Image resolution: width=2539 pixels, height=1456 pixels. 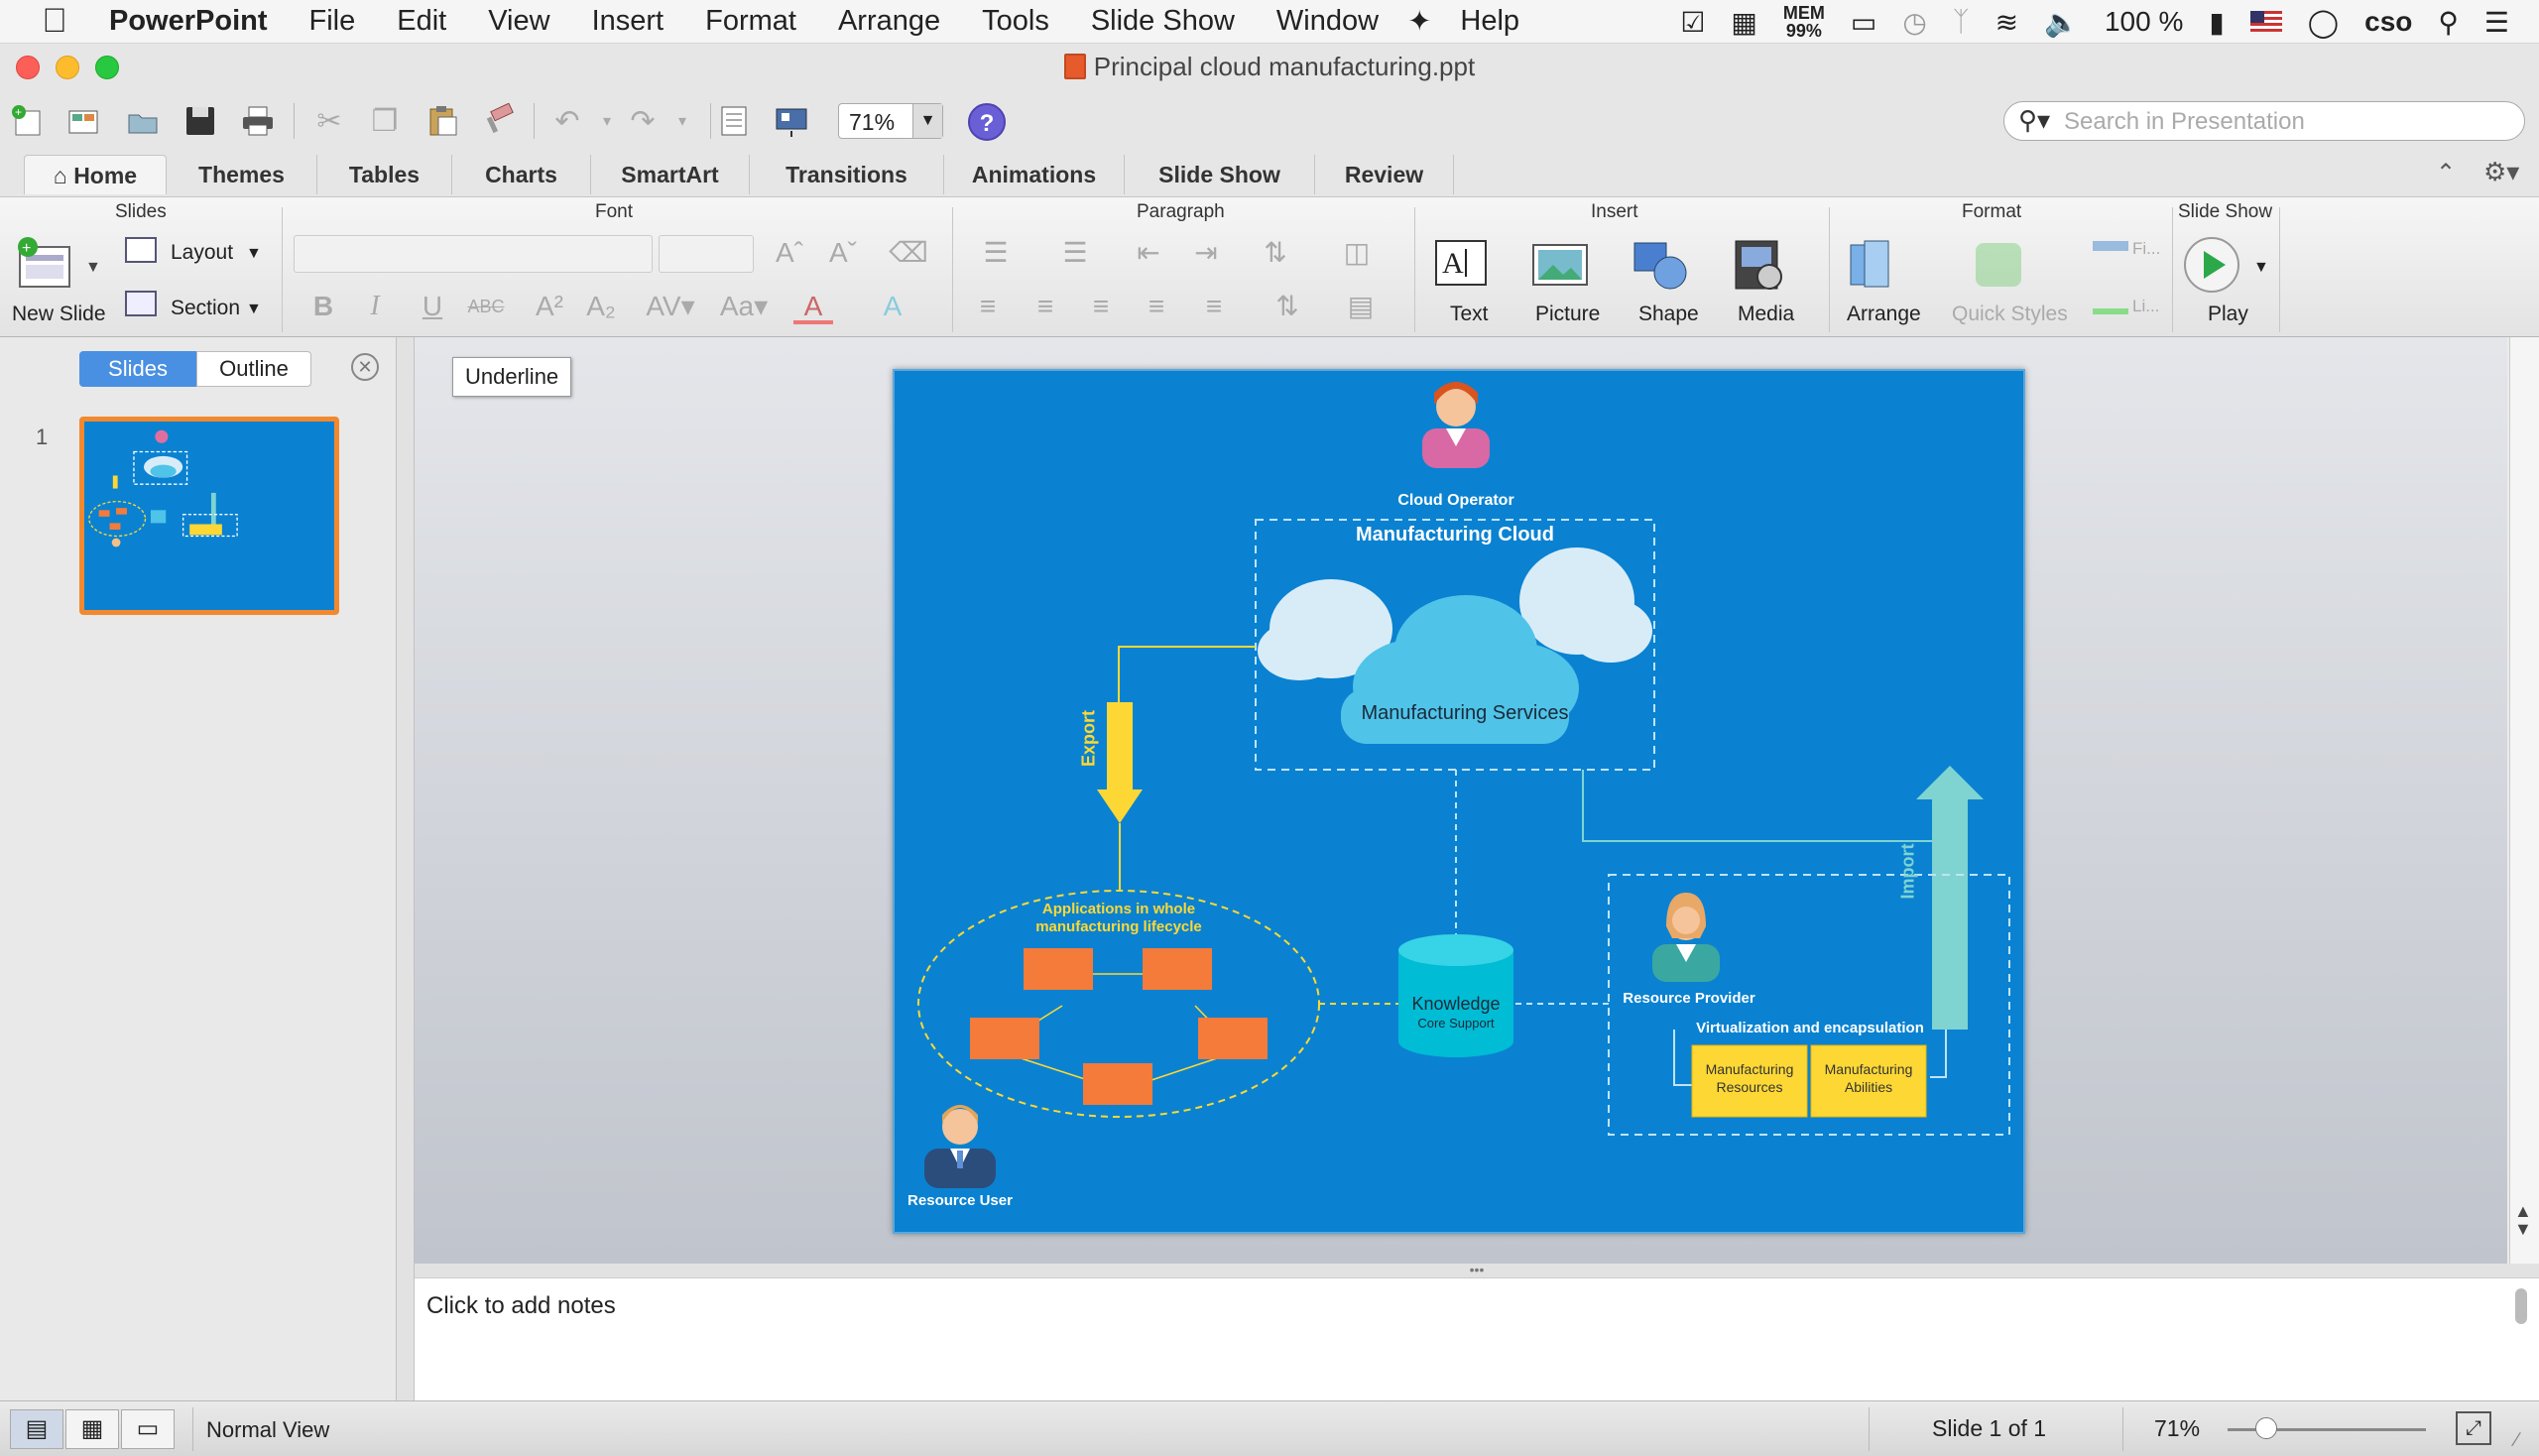 What do you see at coordinates (2144, 22) in the screenshot?
I see `battery-status: 100 %` at bounding box center [2144, 22].